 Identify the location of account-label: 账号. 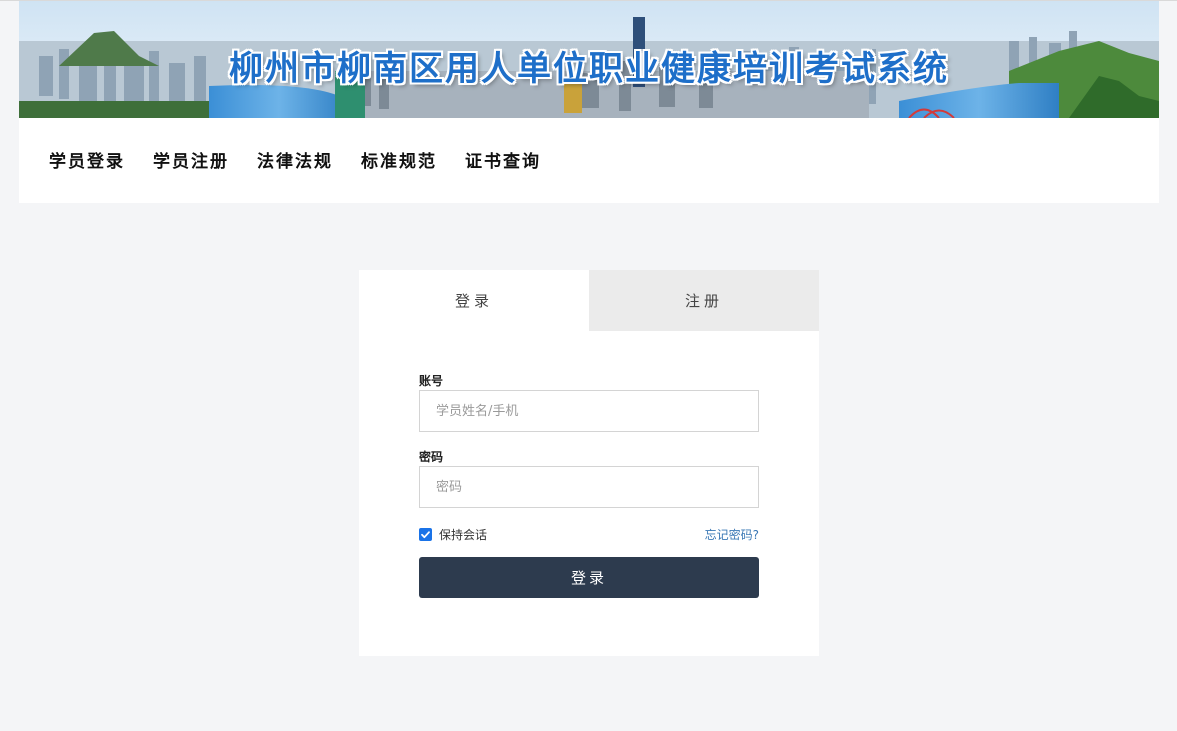
(431, 381).